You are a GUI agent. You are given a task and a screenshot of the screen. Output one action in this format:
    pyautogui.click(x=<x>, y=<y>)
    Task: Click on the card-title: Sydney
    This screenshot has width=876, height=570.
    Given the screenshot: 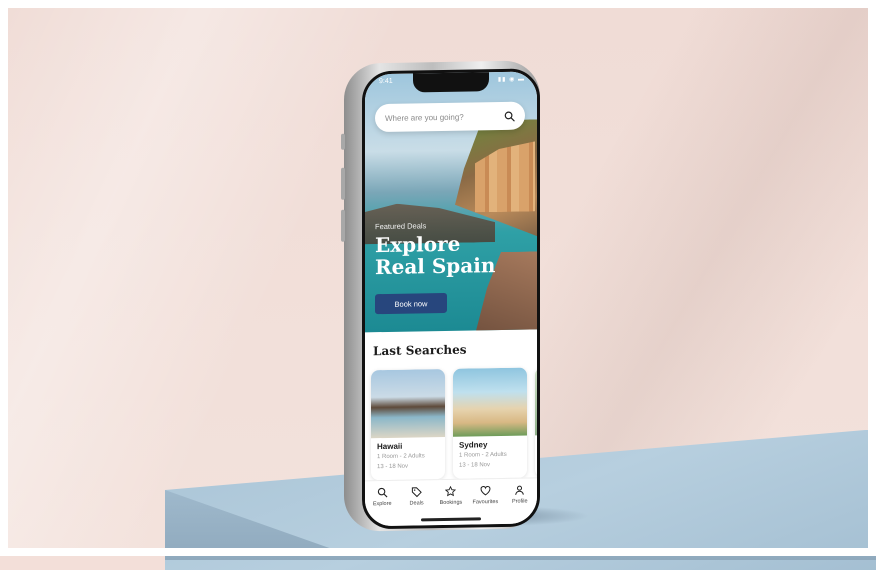 What is the action you would take?
    pyautogui.click(x=473, y=445)
    